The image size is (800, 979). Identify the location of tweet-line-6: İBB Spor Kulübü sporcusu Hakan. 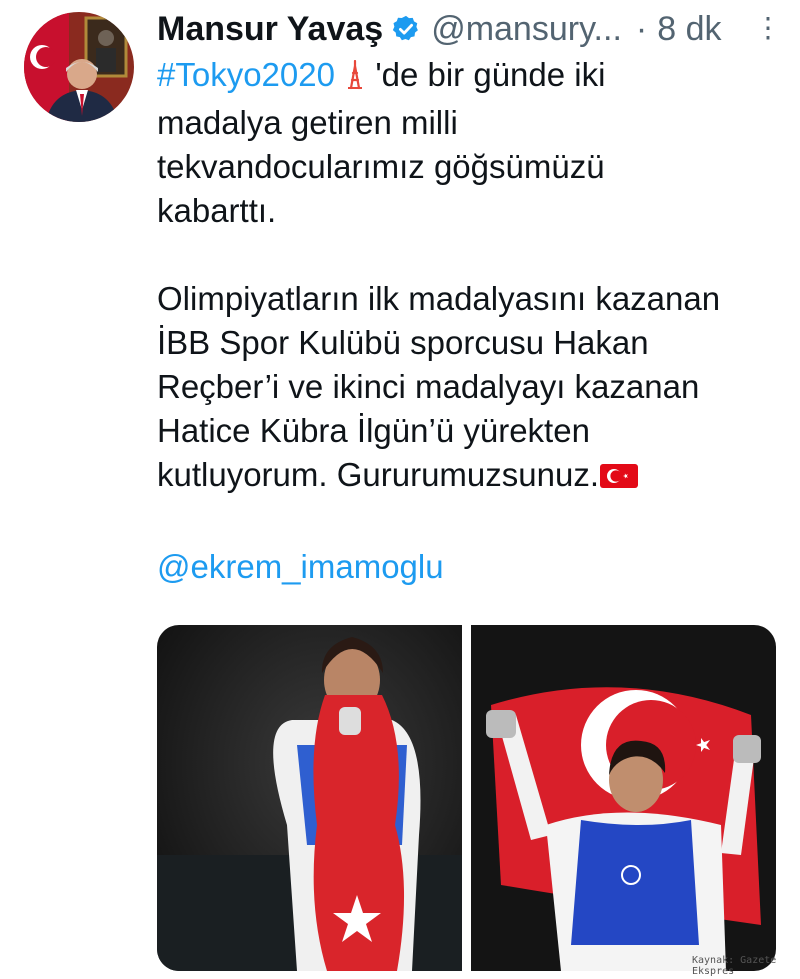
(403, 342).